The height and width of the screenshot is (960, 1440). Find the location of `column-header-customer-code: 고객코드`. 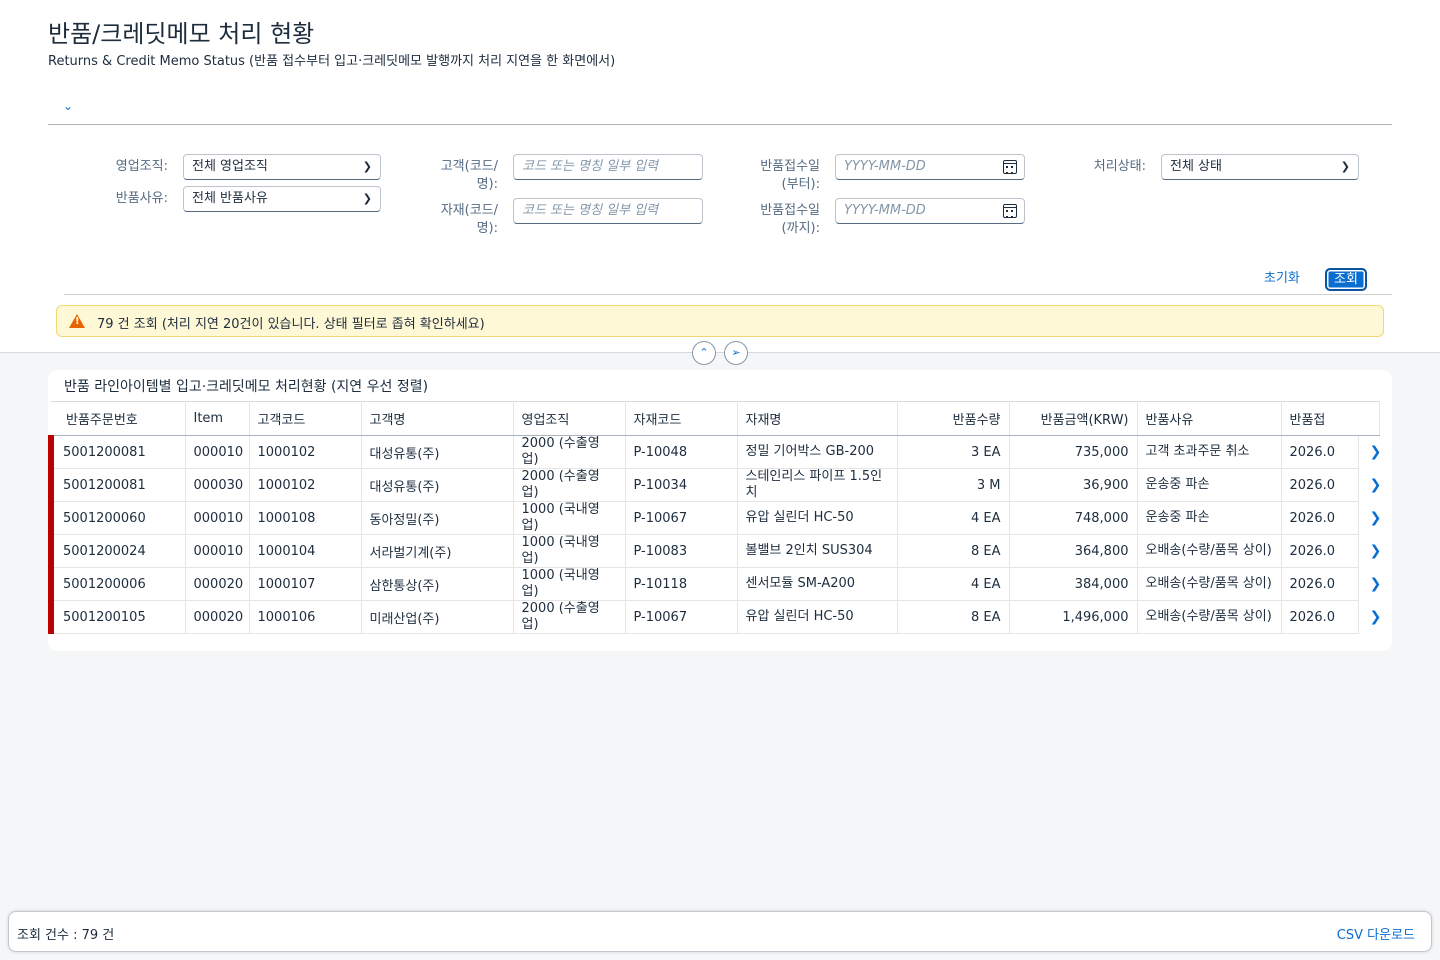

column-header-customer-code: 고객코드 is located at coordinates (305, 418).